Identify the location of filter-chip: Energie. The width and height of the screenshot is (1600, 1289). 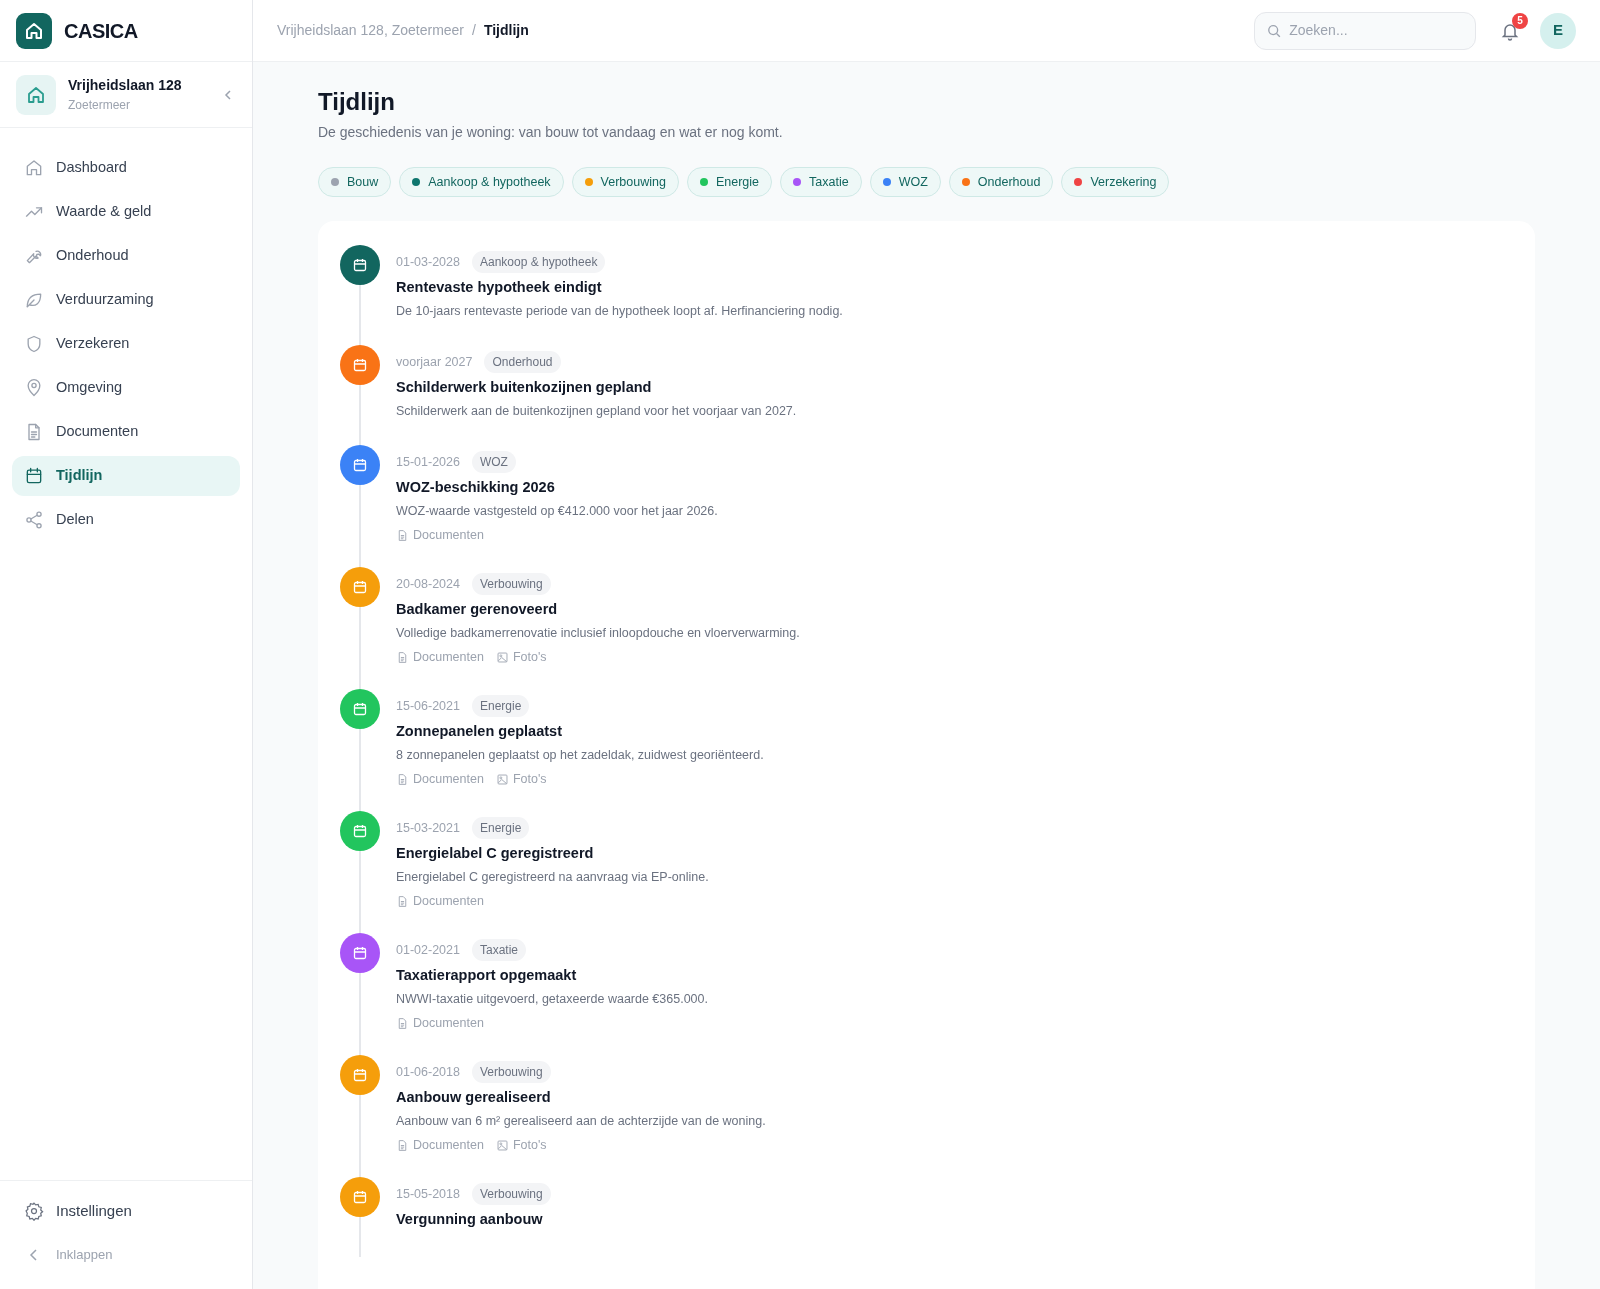
(729, 182).